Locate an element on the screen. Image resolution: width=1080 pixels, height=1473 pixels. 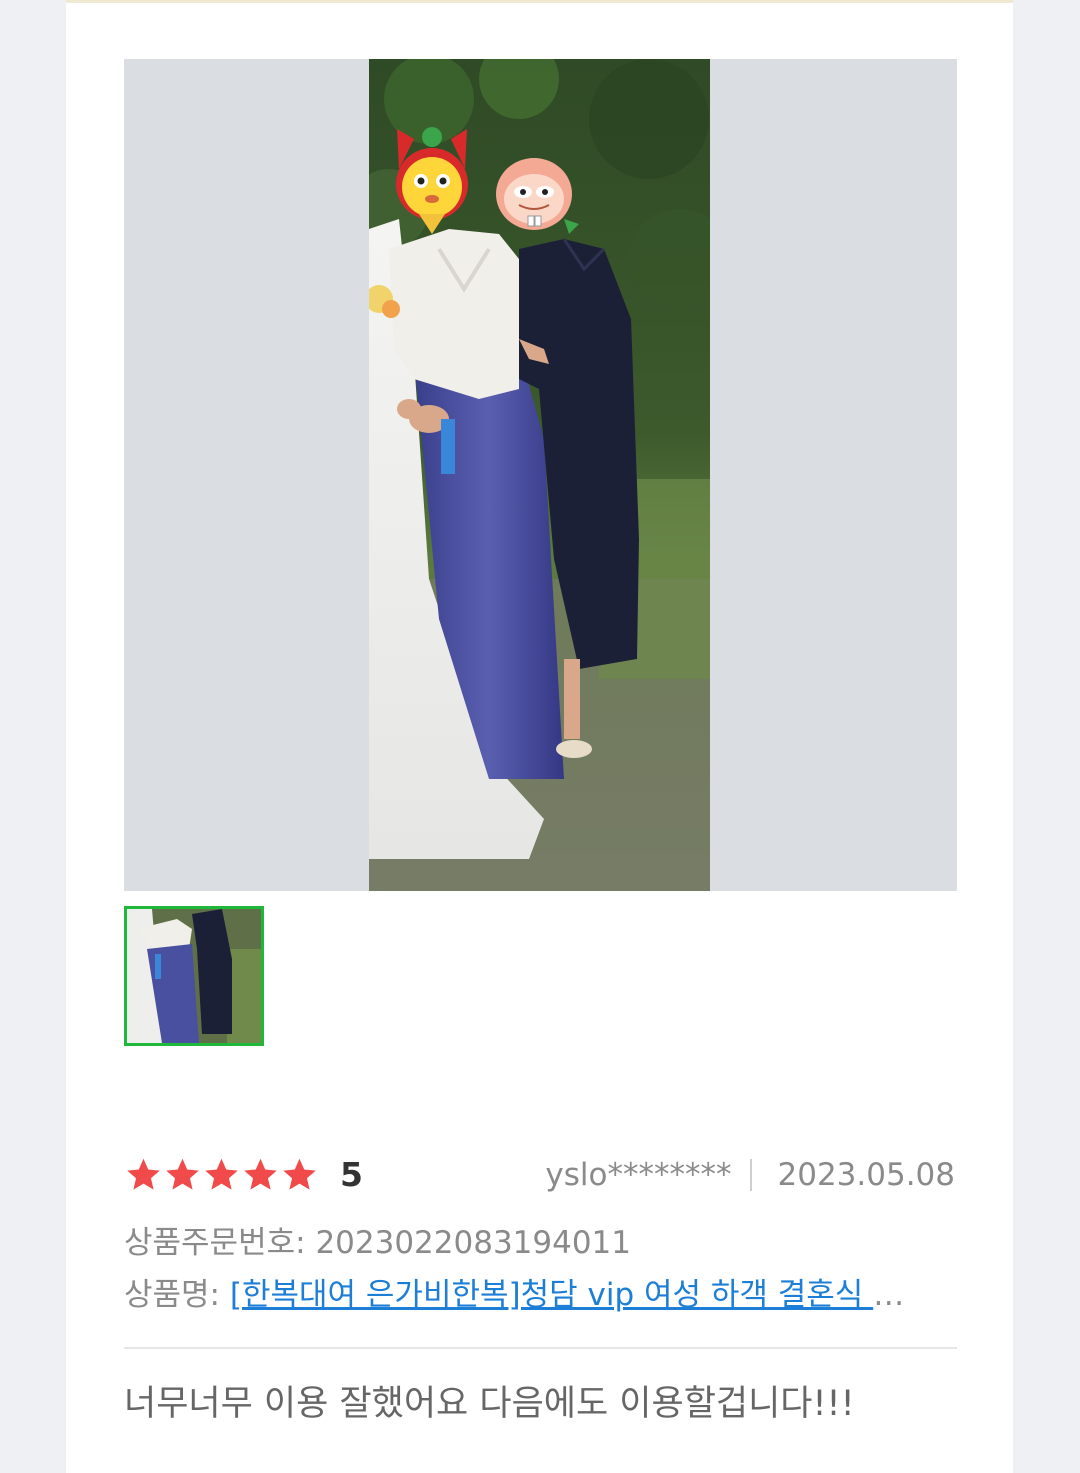
rating-row: 5 yslo******** 2023.05.08 is located at coordinates (540, 1176).